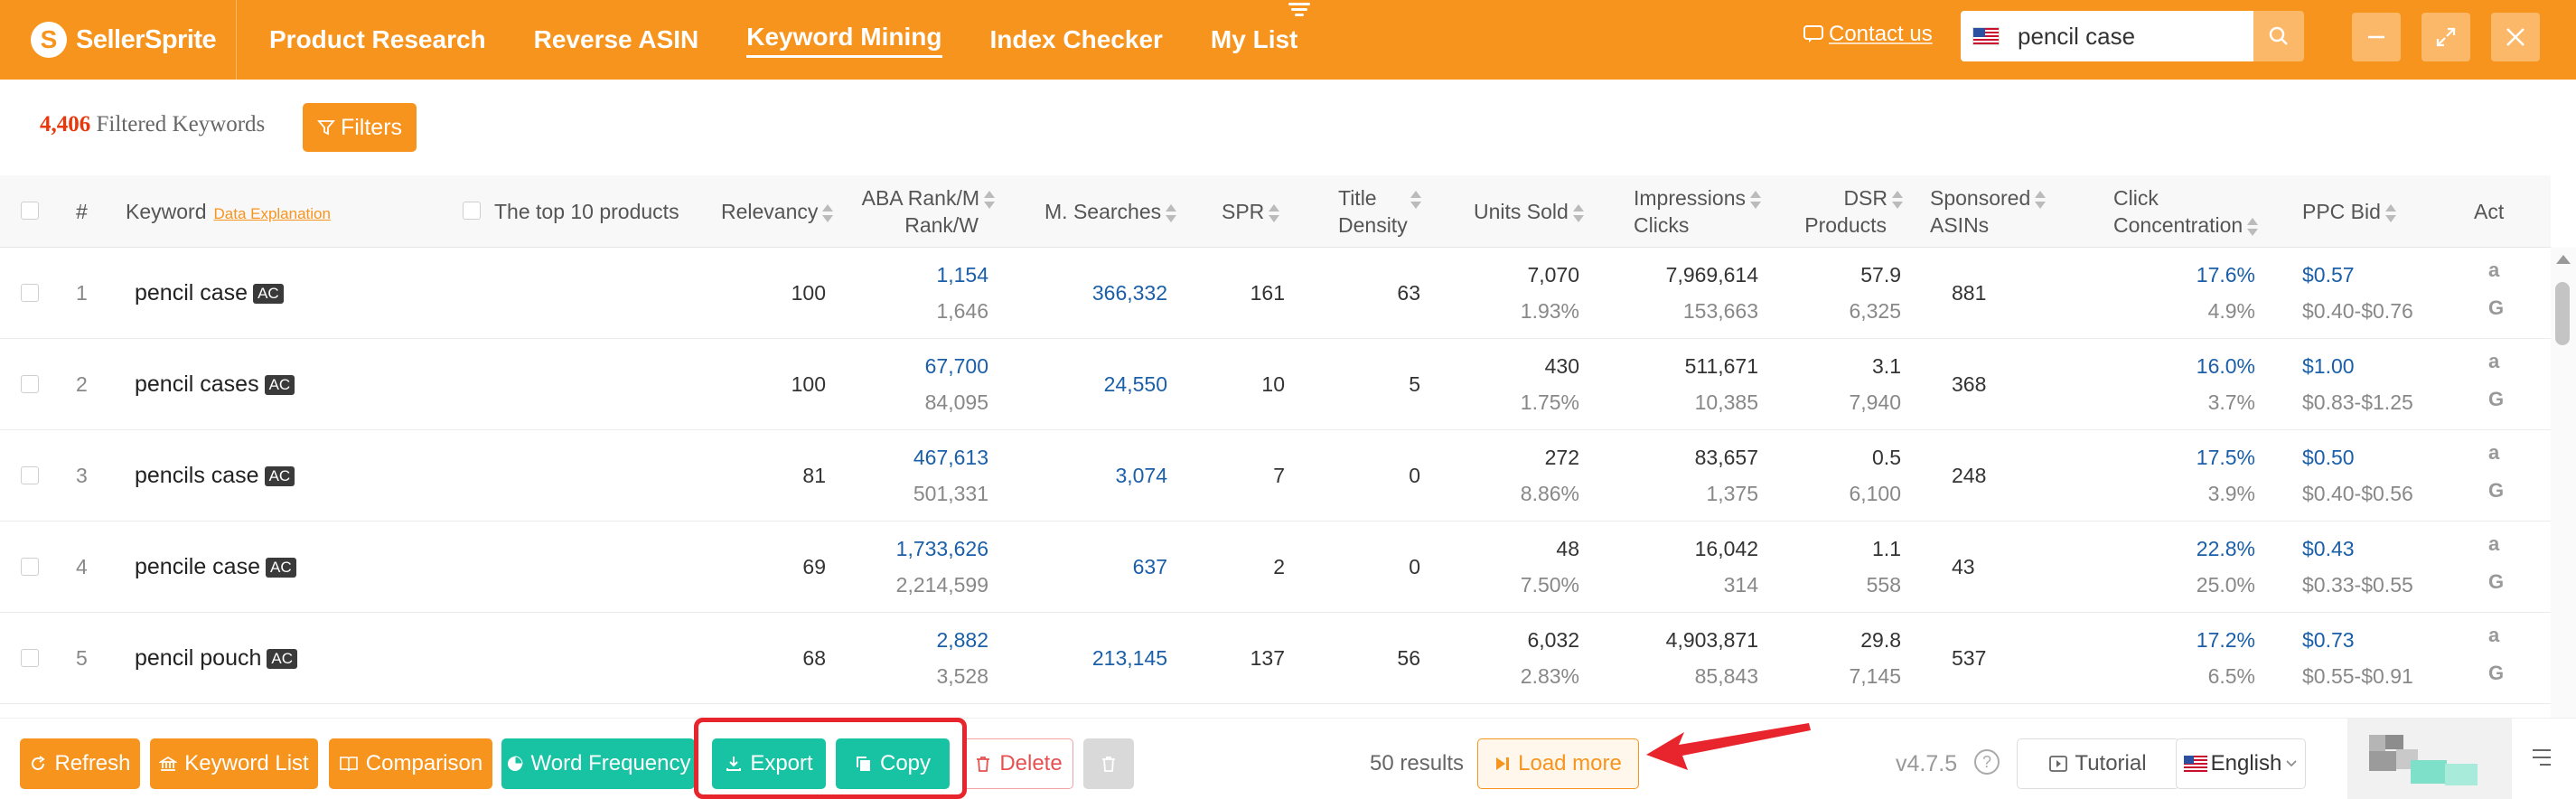 Image resolution: width=2576 pixels, height=799 pixels. What do you see at coordinates (2186, 211) in the screenshot?
I see `col-click-concentration: Click Concentration` at bounding box center [2186, 211].